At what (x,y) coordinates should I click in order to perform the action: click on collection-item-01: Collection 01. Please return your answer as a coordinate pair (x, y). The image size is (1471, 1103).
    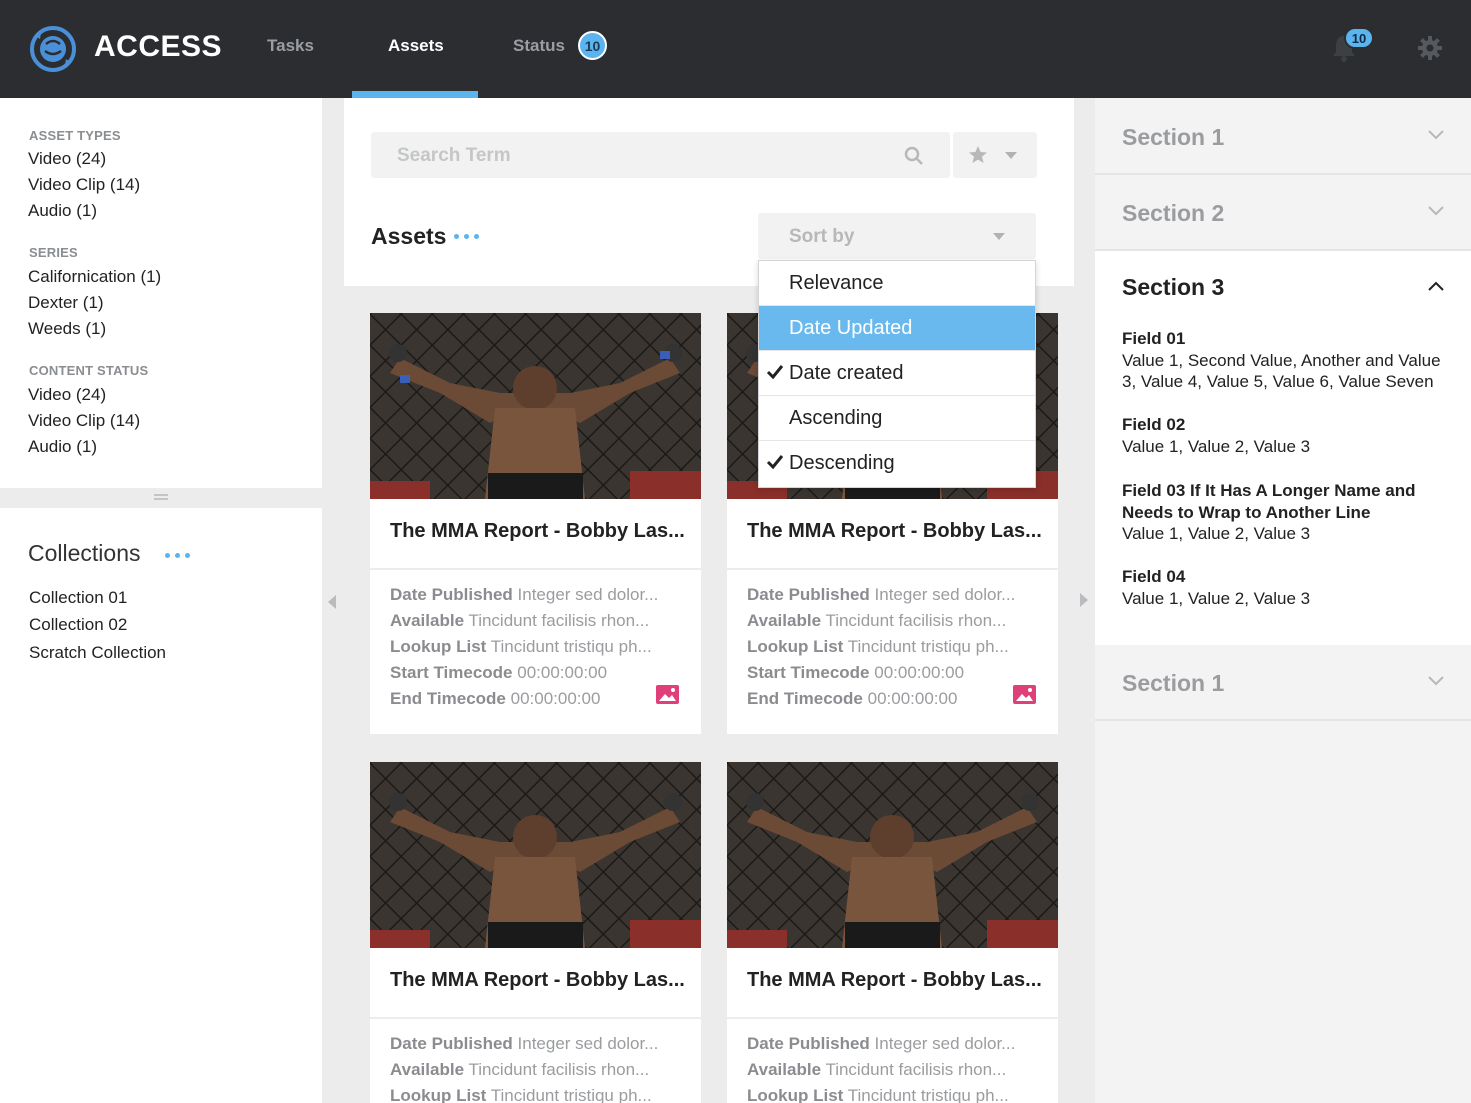
    Looking at the image, I should click on (78, 598).